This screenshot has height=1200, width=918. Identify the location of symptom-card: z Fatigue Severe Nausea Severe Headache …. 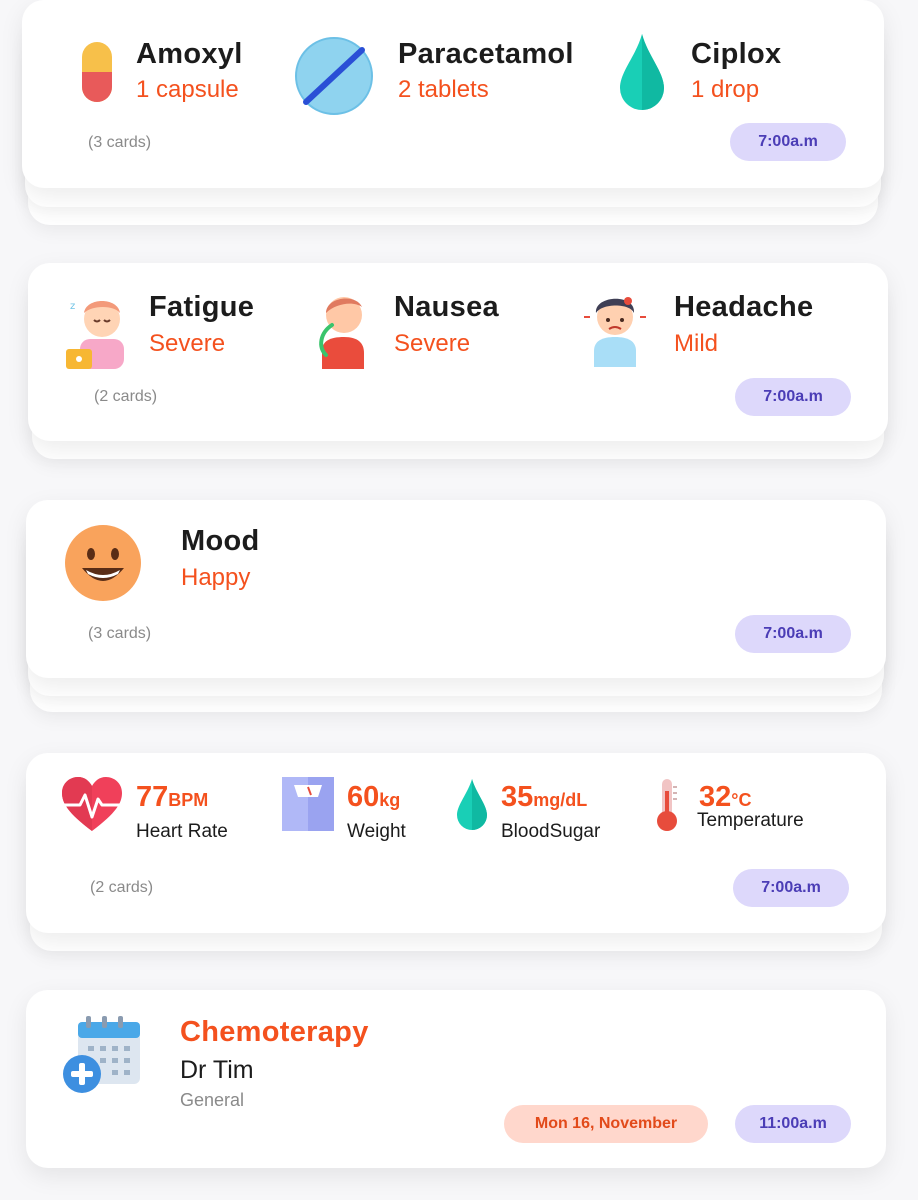
(458, 352).